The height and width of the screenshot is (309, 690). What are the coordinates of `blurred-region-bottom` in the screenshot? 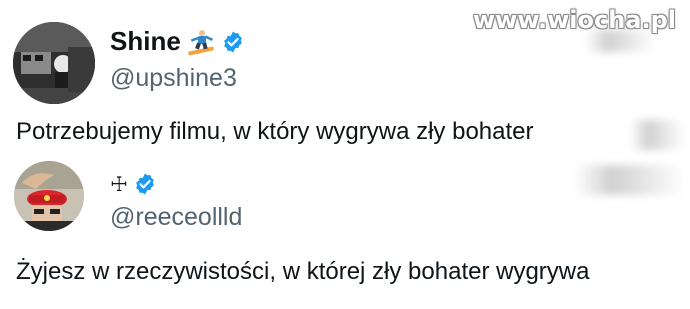 It's located at (657, 135).